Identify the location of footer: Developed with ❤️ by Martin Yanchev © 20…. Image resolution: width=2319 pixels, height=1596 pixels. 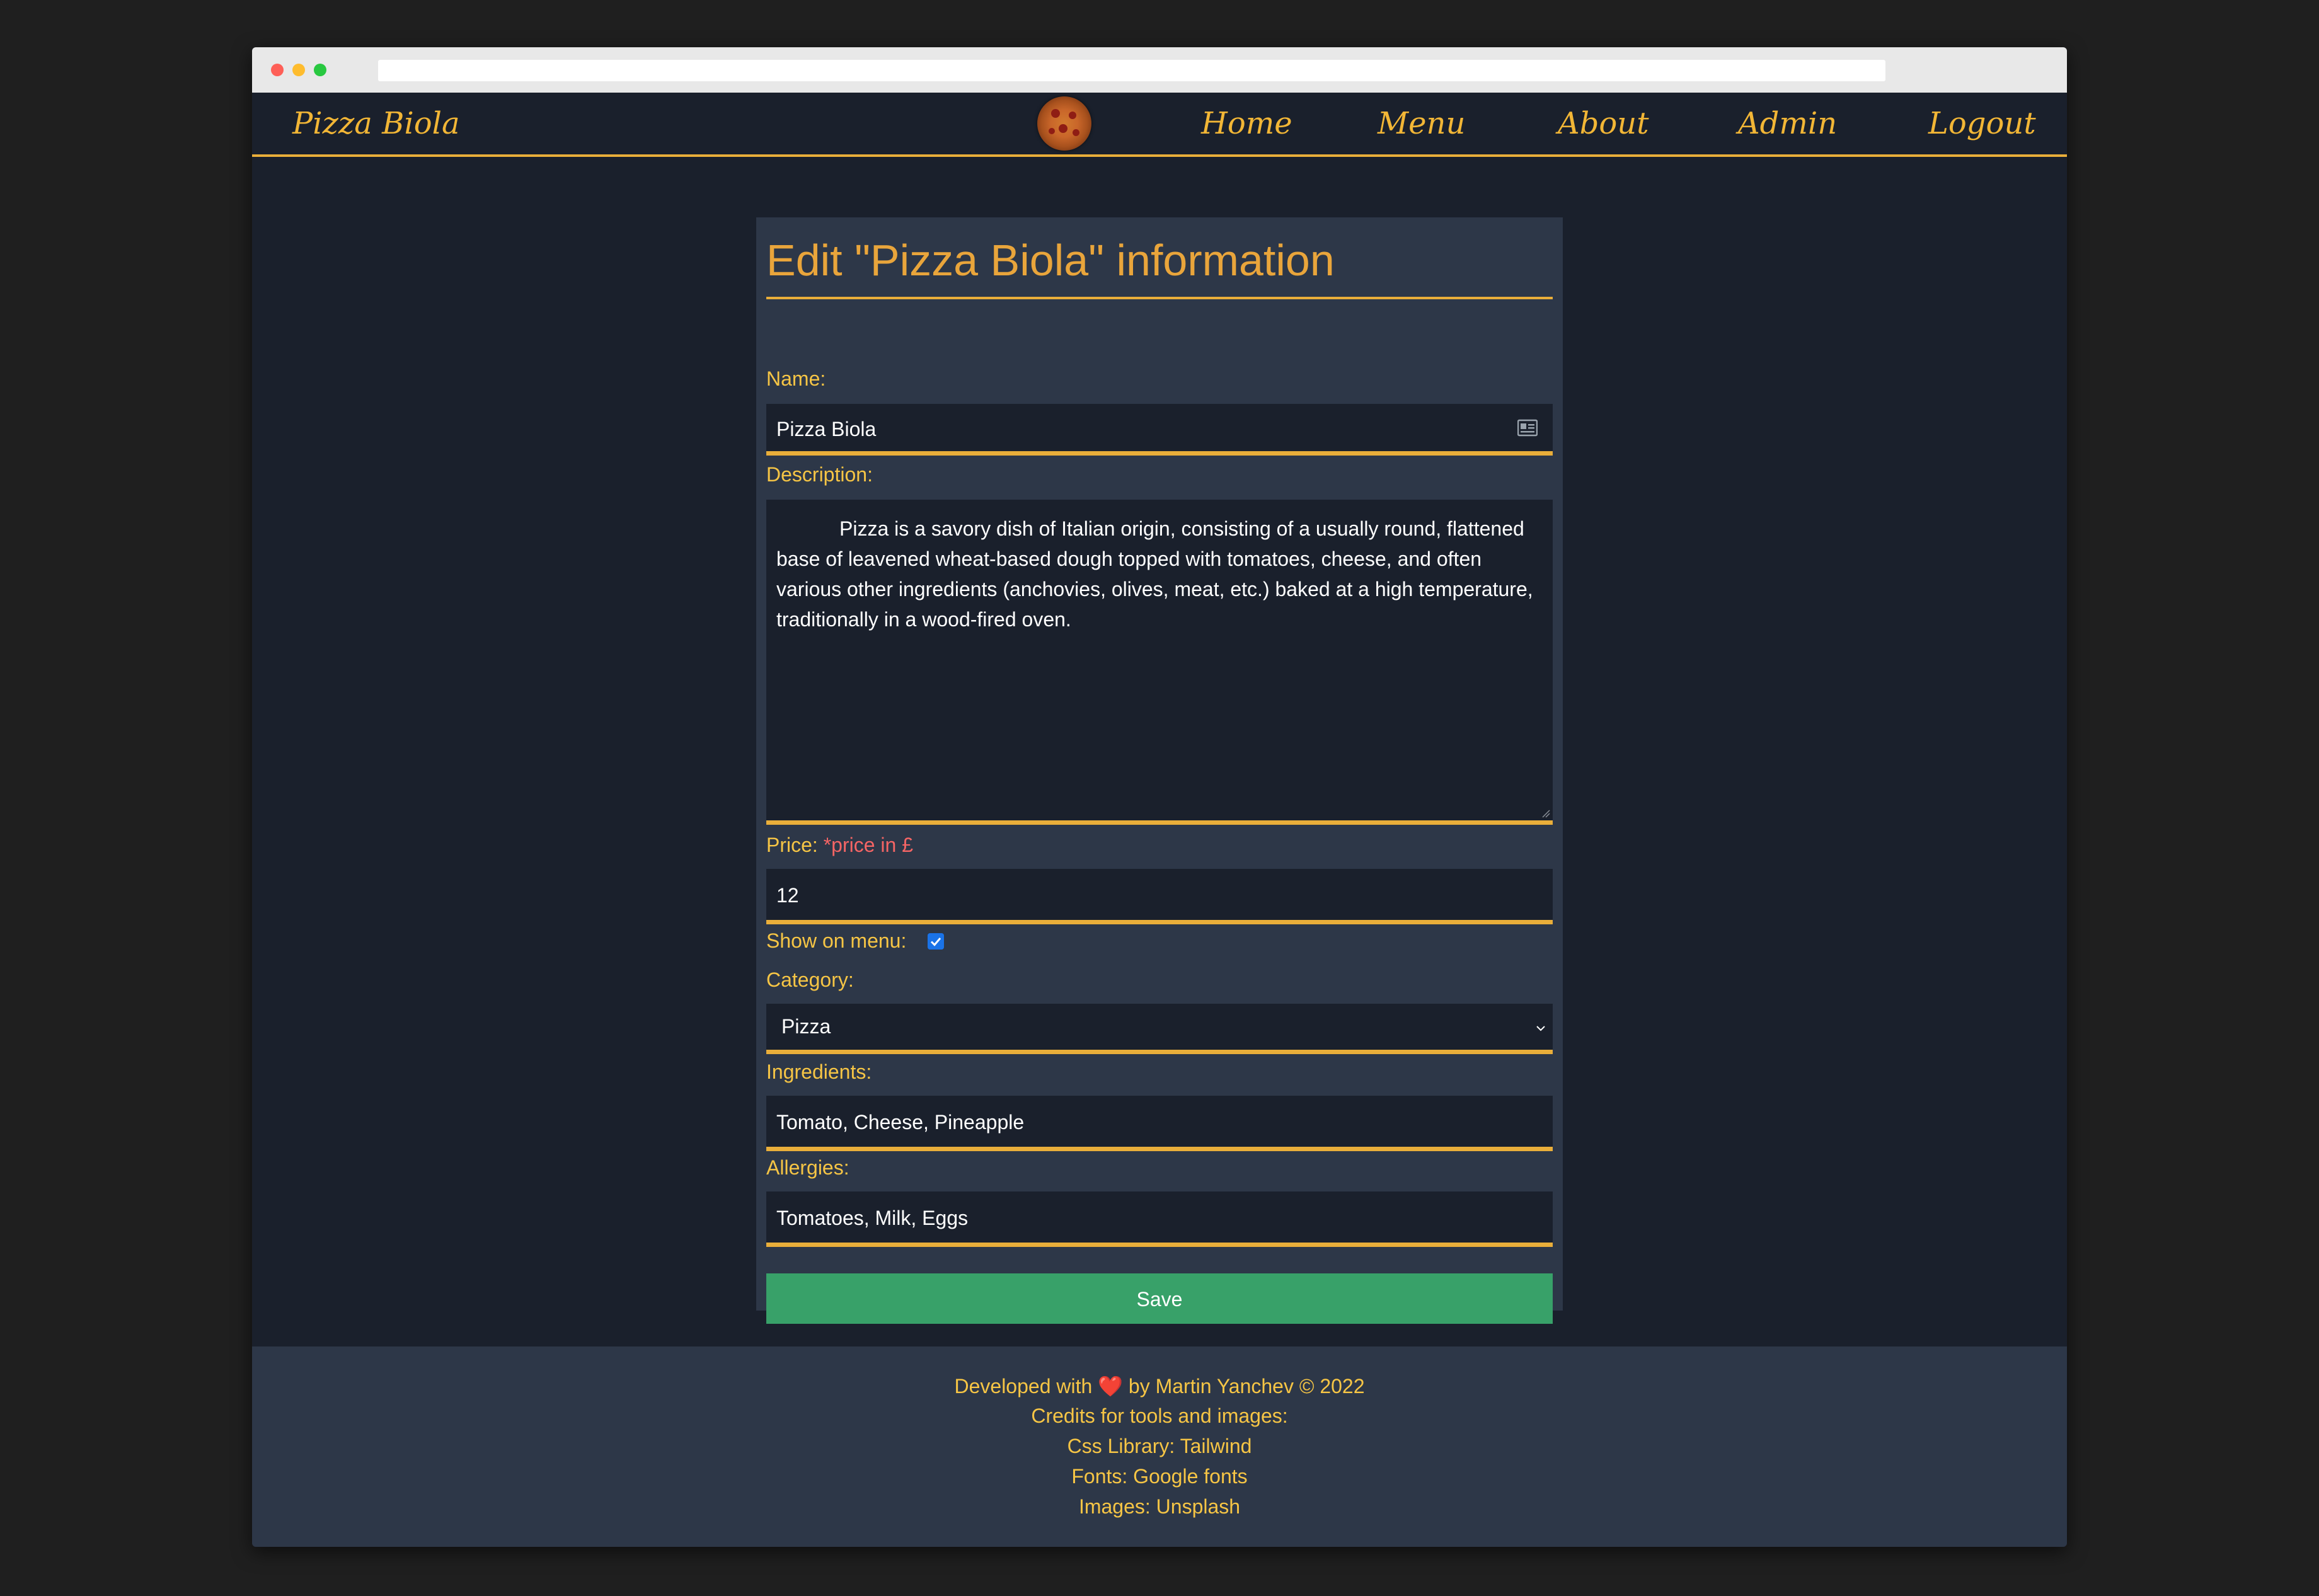
(1159, 1447).